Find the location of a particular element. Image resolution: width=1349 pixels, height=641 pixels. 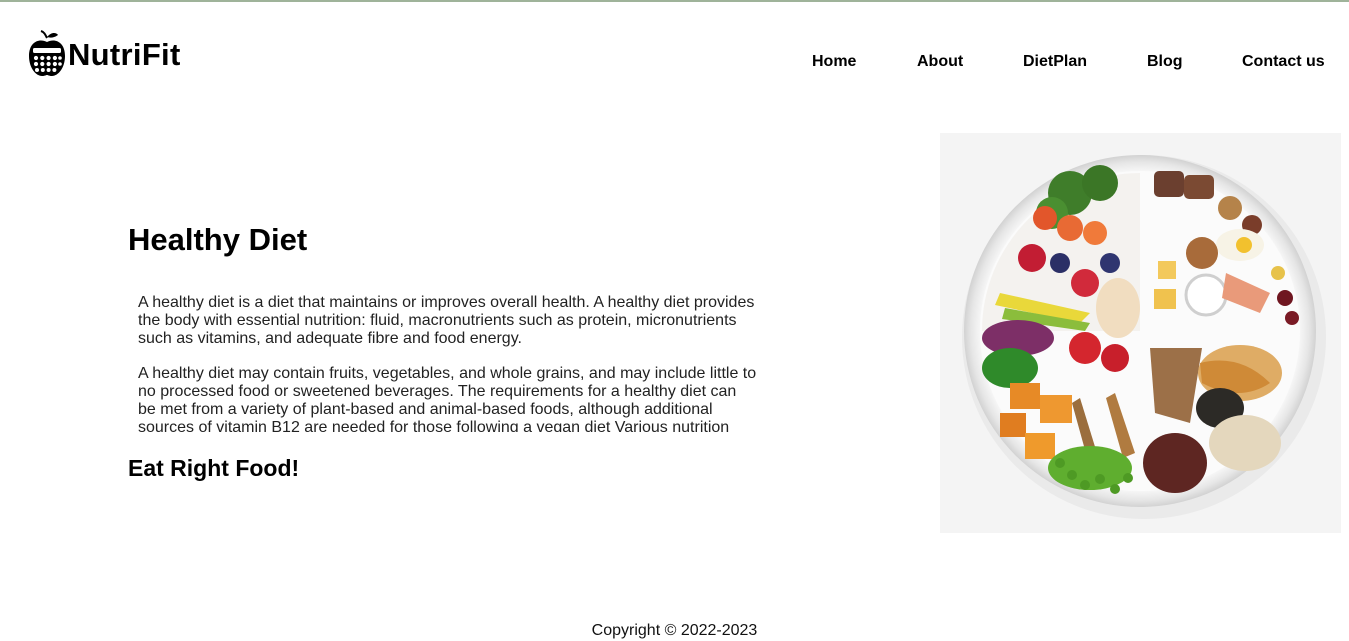

main-nav: Home About DietPlan Blog Contact us is located at coordinates (674, 65).